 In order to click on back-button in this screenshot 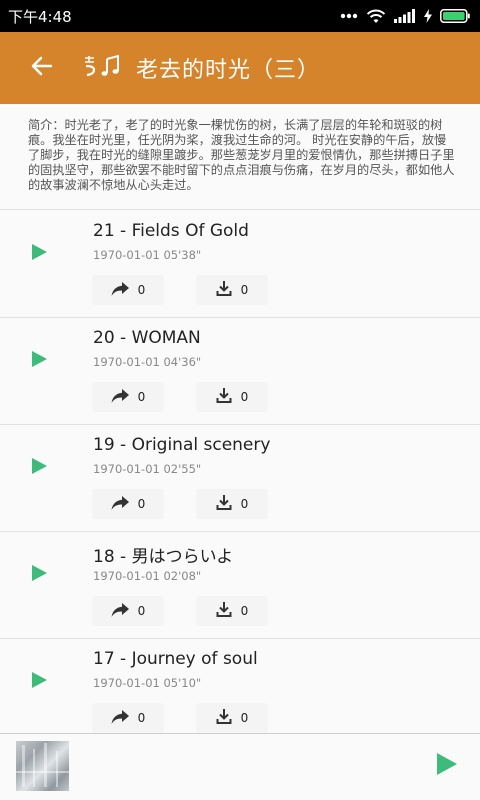, I will do `click(42, 68)`.